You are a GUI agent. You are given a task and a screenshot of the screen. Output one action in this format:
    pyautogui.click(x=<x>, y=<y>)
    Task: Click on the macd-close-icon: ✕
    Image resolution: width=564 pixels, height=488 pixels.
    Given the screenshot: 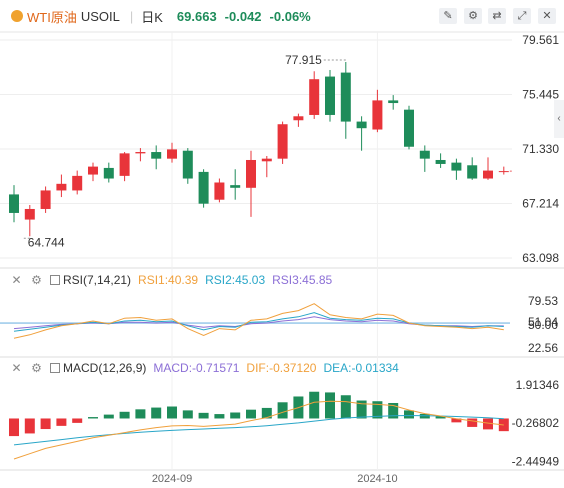 What is the action you would take?
    pyautogui.click(x=16, y=368)
    